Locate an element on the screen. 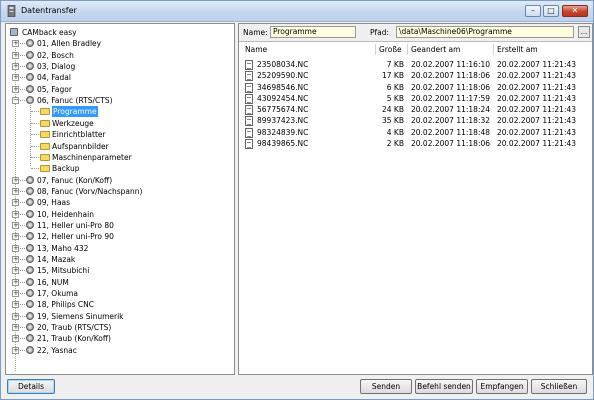 The height and width of the screenshot is (400, 594). tree-item-machine: +14, Mazak is located at coordinates (118, 259).